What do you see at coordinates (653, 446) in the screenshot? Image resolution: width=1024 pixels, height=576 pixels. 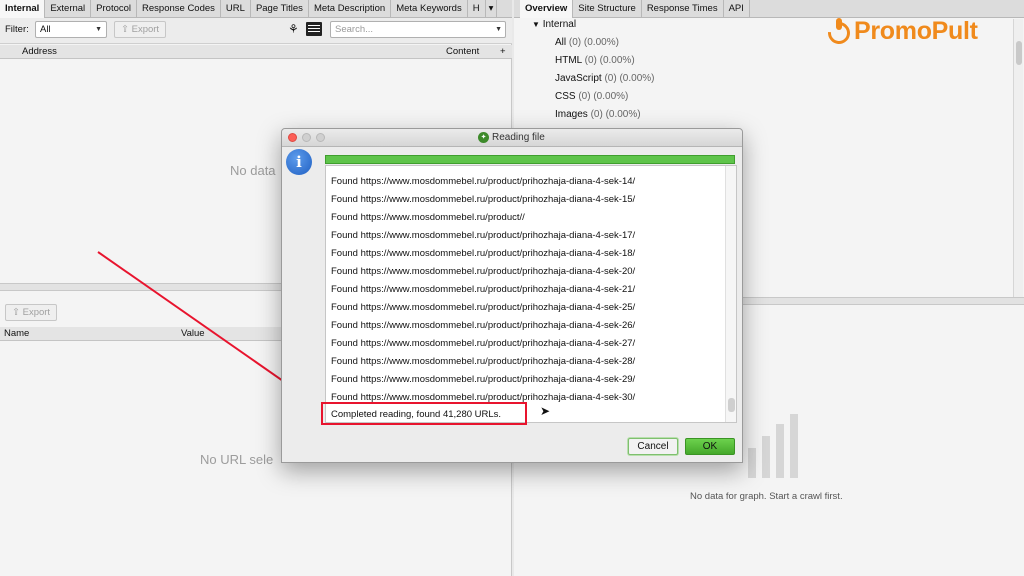 I see `cancel-button: Cancel` at bounding box center [653, 446].